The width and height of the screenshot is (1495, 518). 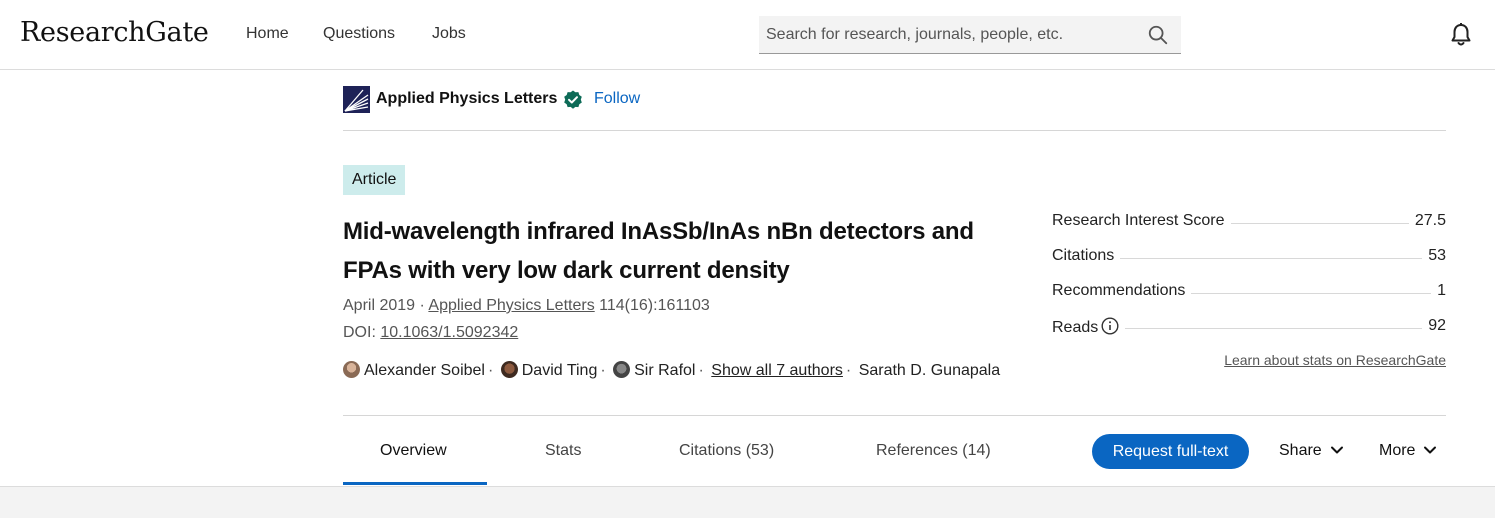 What do you see at coordinates (1461, 35) in the screenshot?
I see `notifications-bell-icon` at bounding box center [1461, 35].